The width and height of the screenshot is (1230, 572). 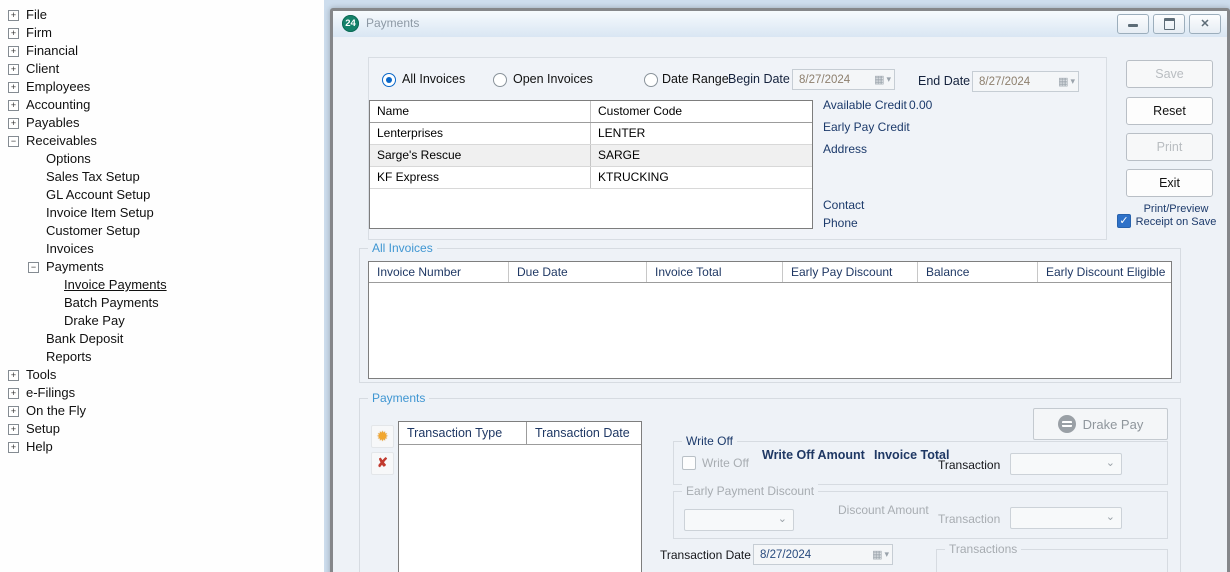 I want to click on tree-item-invoice-item-setup: Invoice Item Setup, so click(x=162, y=213).